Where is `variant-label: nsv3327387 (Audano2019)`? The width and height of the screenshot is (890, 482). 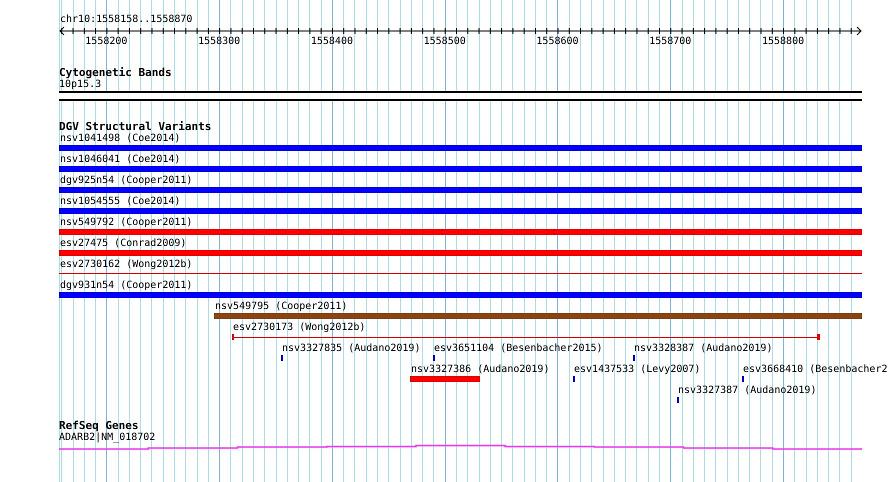
variant-label: nsv3327387 (Audano2019) is located at coordinates (747, 391).